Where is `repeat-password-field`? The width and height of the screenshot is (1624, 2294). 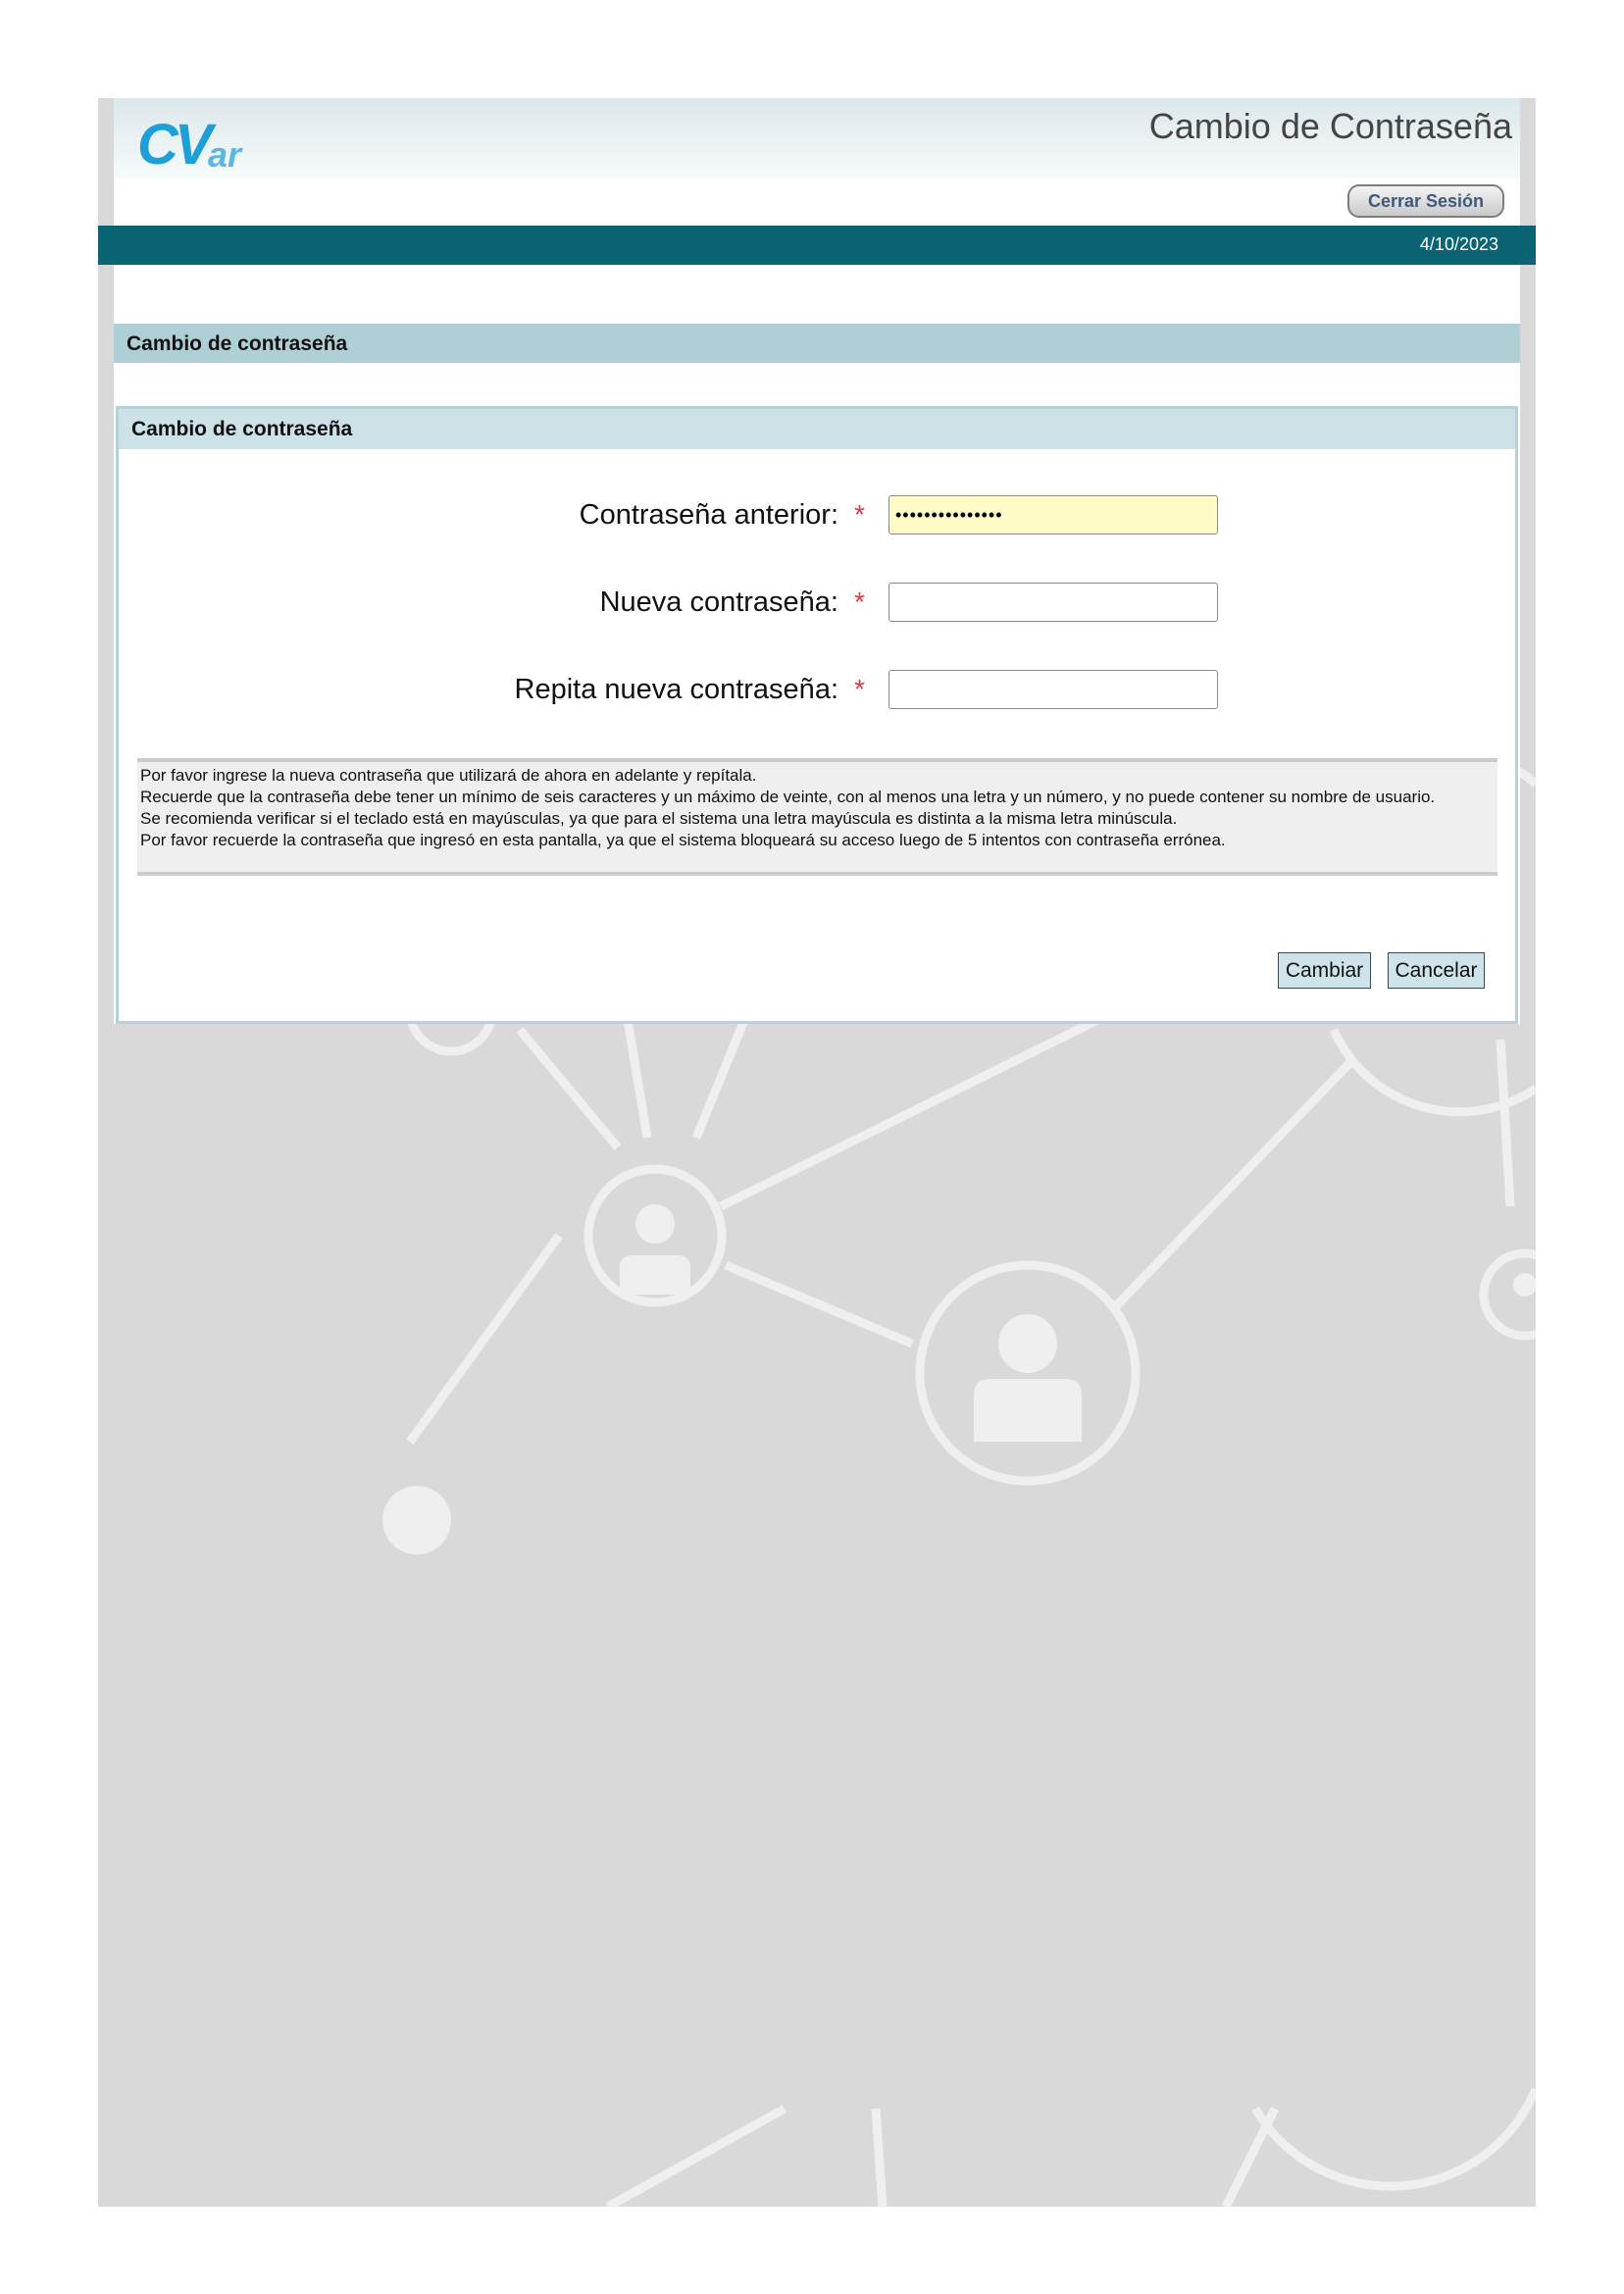 repeat-password-field is located at coordinates (1053, 689).